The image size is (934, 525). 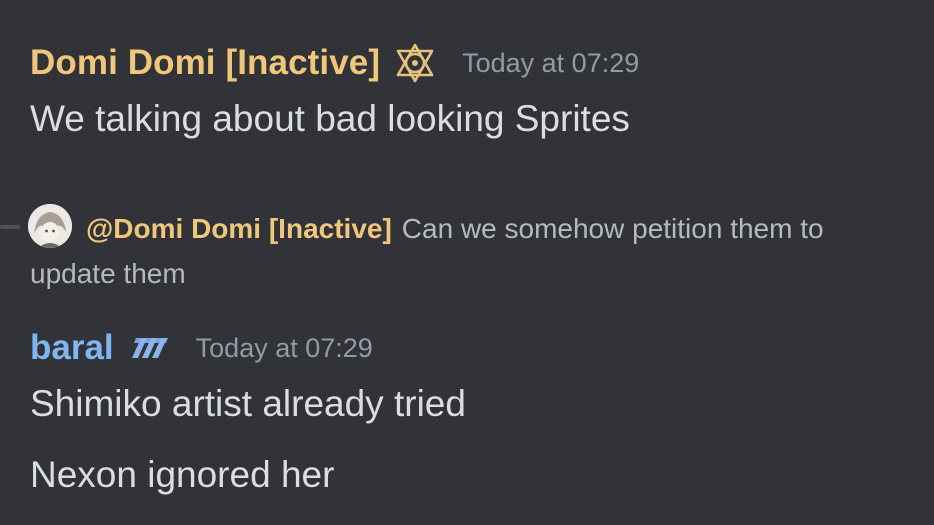 I want to click on clan-tag-icon, so click(x=152, y=348).